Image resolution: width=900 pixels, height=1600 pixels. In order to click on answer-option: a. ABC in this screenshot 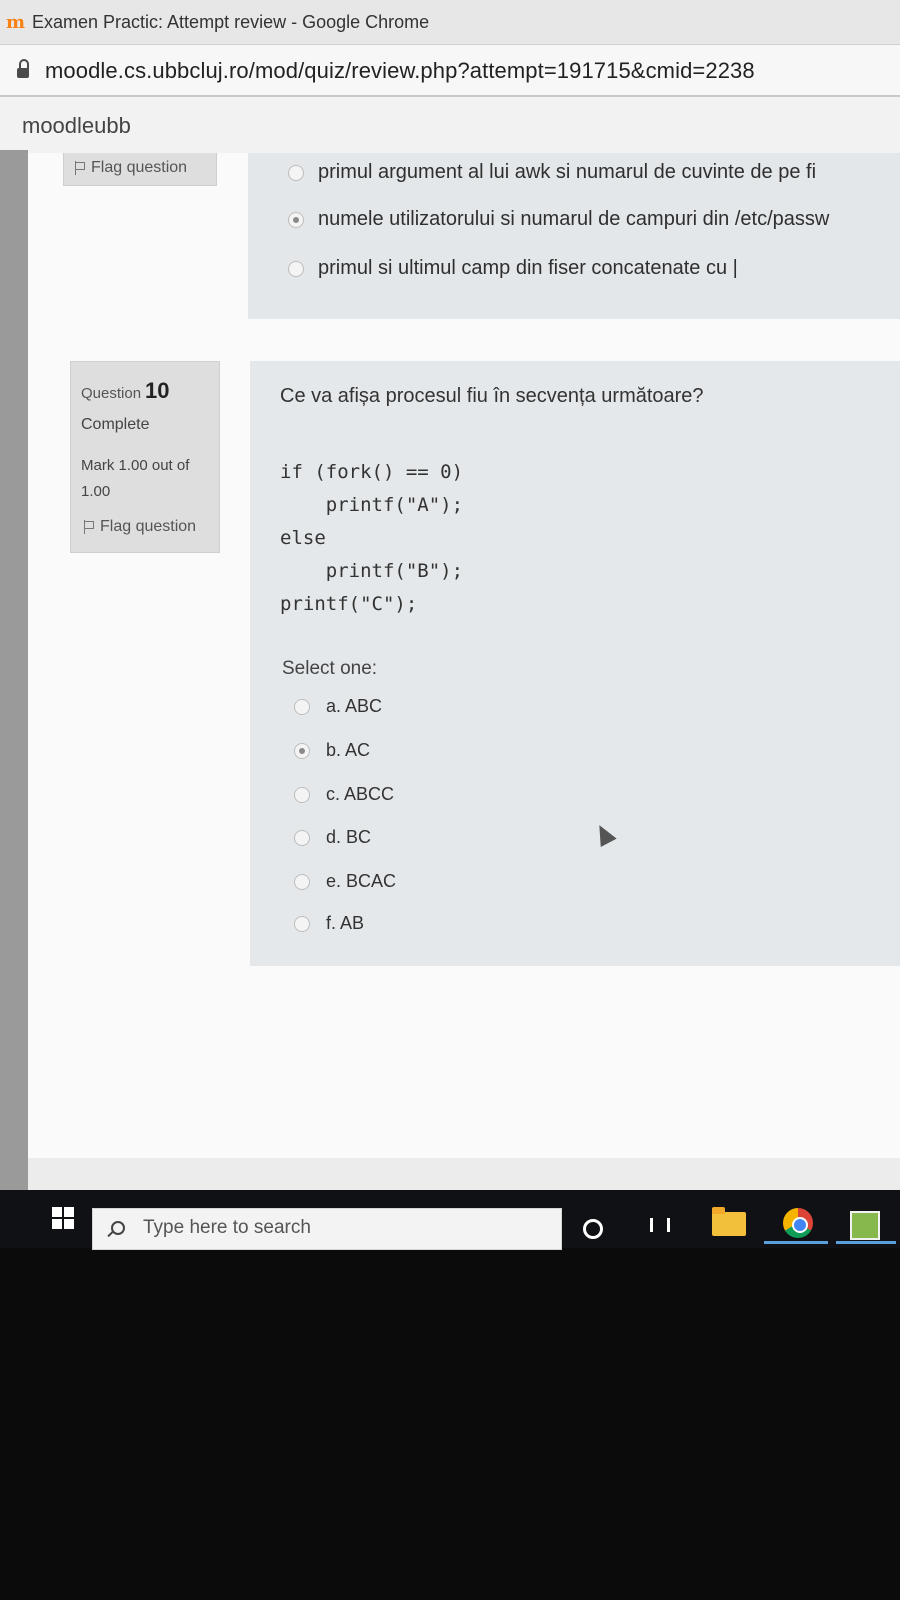, I will do `click(338, 706)`.